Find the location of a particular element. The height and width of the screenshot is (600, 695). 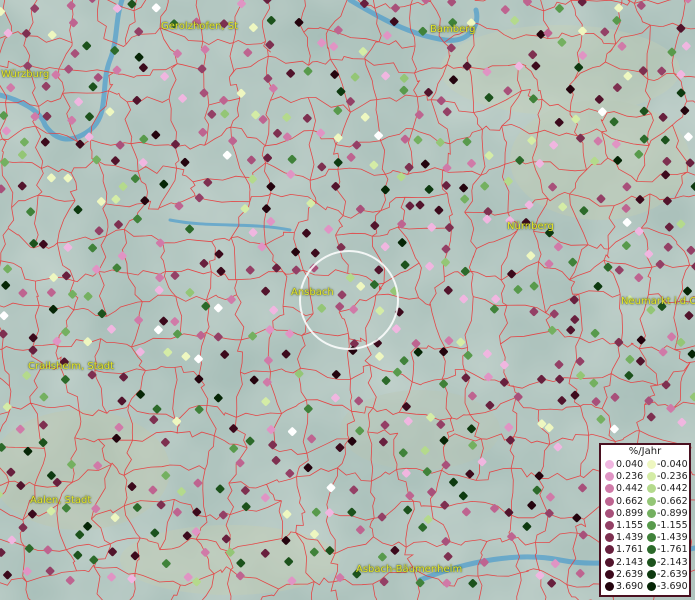

legend-value: 0.442 is located at coordinates (630, 489).